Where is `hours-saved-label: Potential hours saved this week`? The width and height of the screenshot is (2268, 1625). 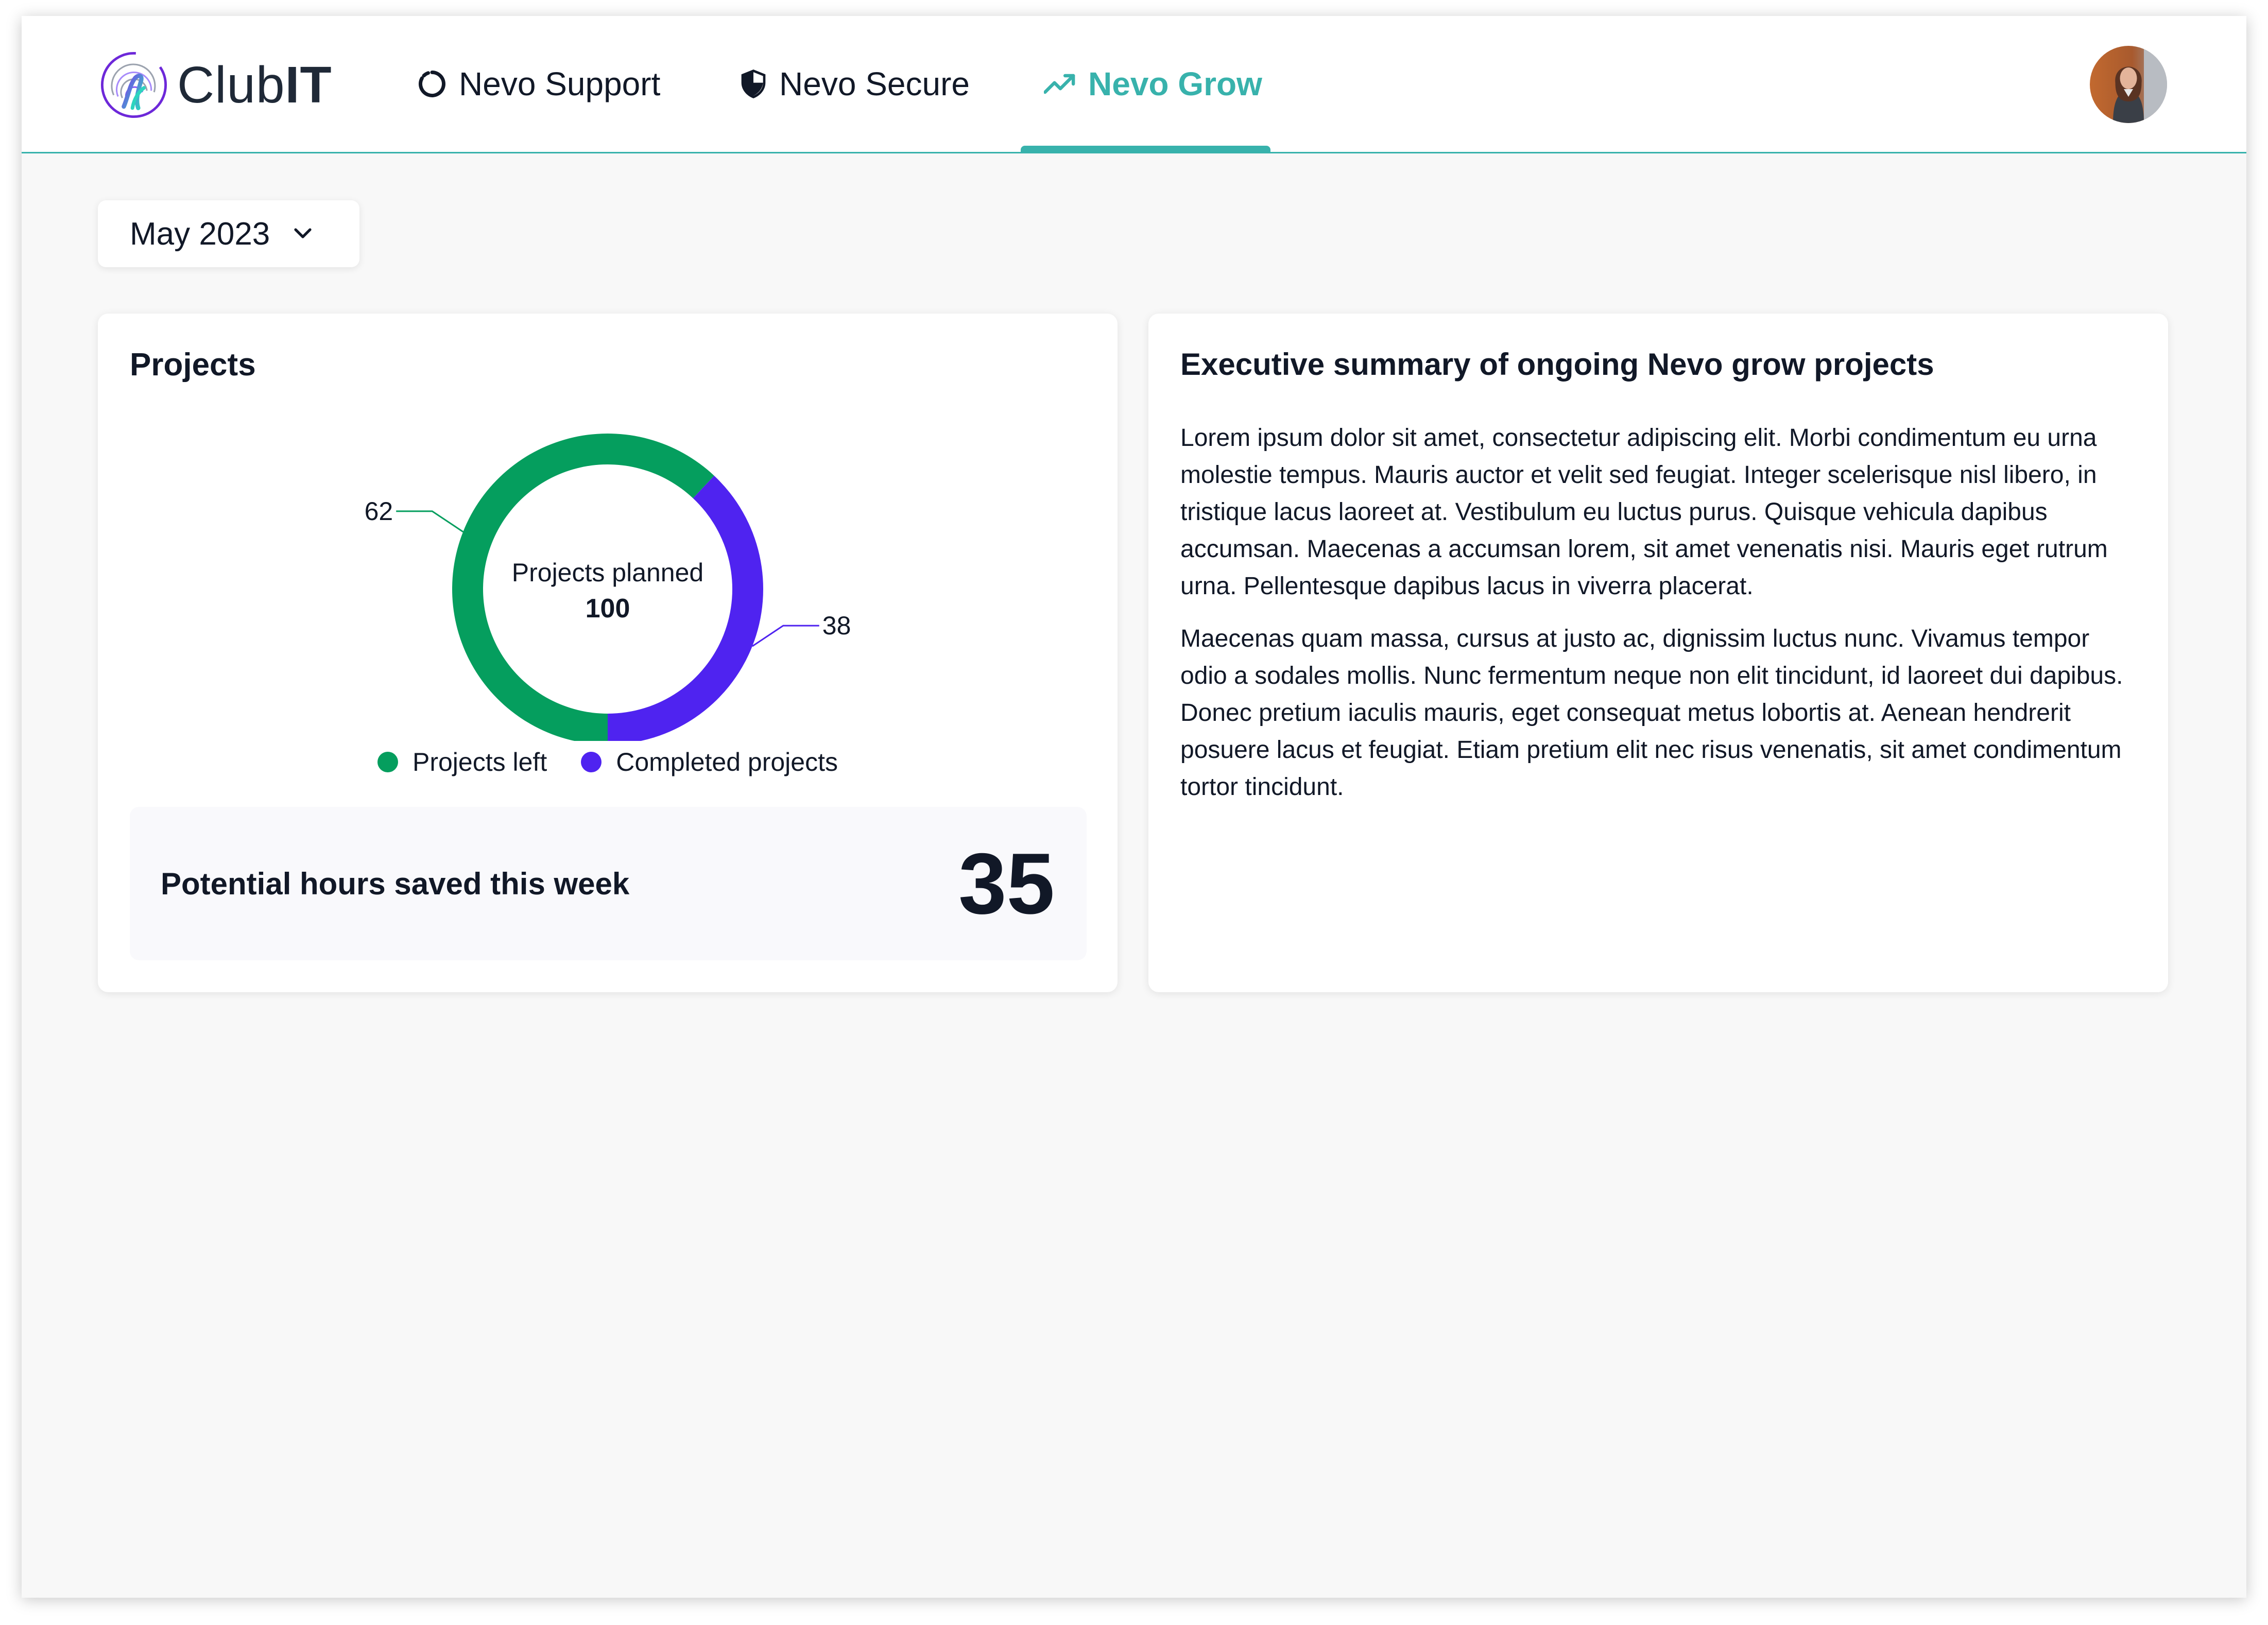
hours-saved-label: Potential hours saved this week is located at coordinates (396, 883).